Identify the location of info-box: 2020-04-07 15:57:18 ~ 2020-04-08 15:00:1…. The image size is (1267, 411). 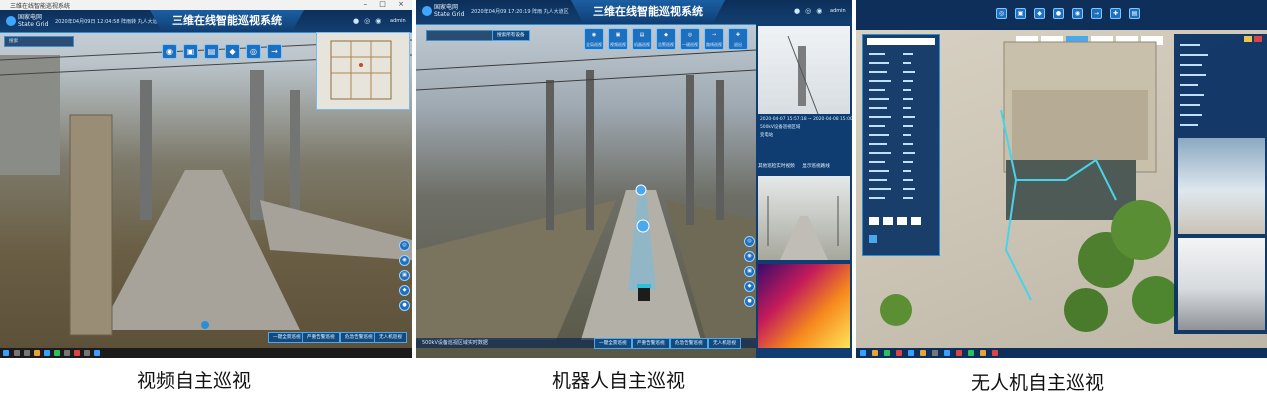
(805, 133).